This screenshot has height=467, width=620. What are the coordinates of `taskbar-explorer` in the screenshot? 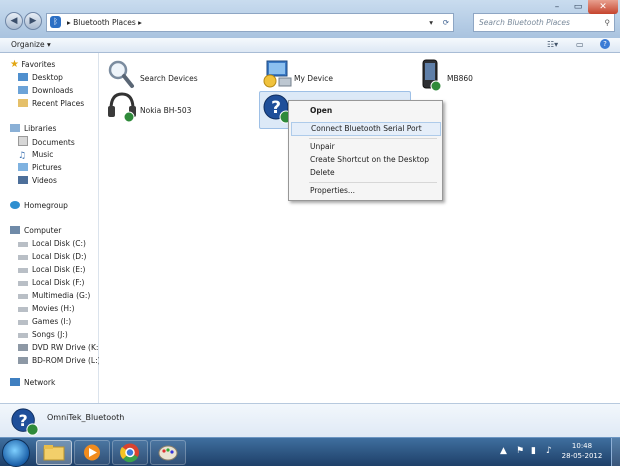 It's located at (54, 452).